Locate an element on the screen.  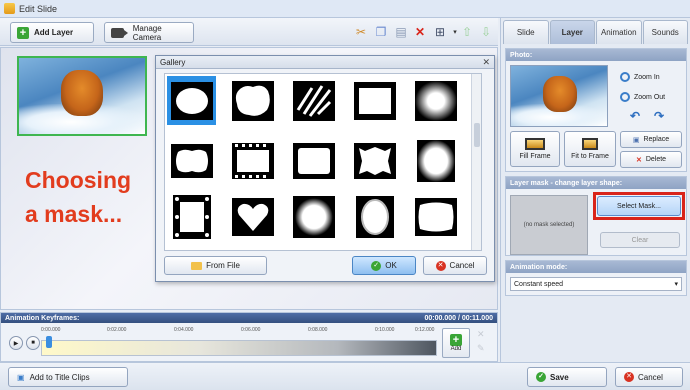
title-bar: Edit Slide is located at coordinates (345, 9).